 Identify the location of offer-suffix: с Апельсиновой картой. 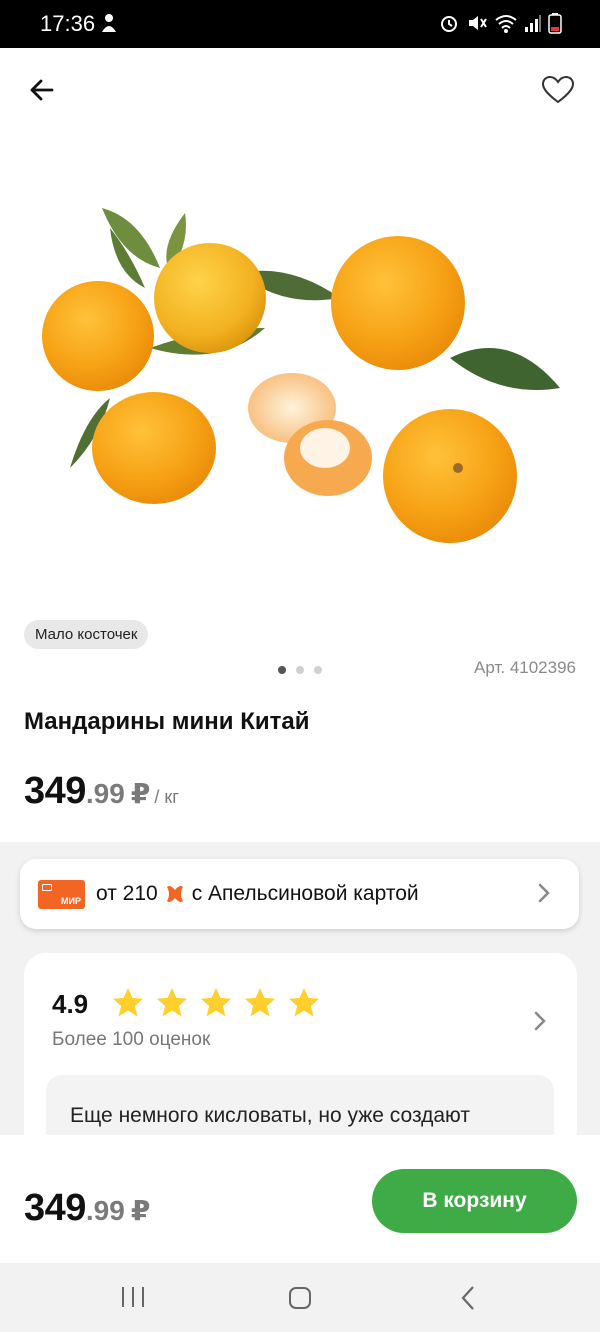
(305, 893).